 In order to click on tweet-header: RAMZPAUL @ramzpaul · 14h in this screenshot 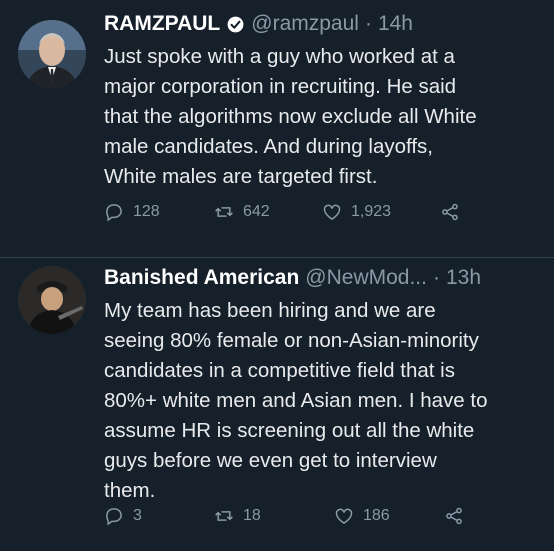, I will do `click(324, 24)`.